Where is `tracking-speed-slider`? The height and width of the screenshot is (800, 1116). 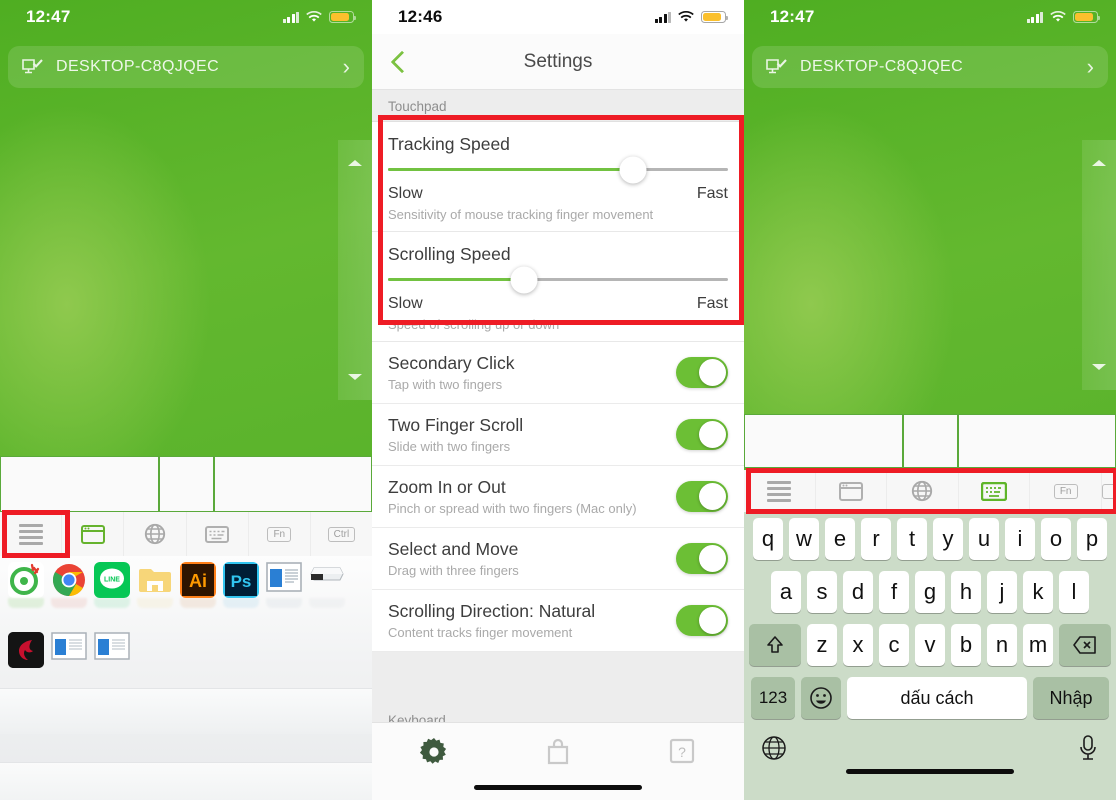
tracking-speed-slider is located at coordinates (558, 169).